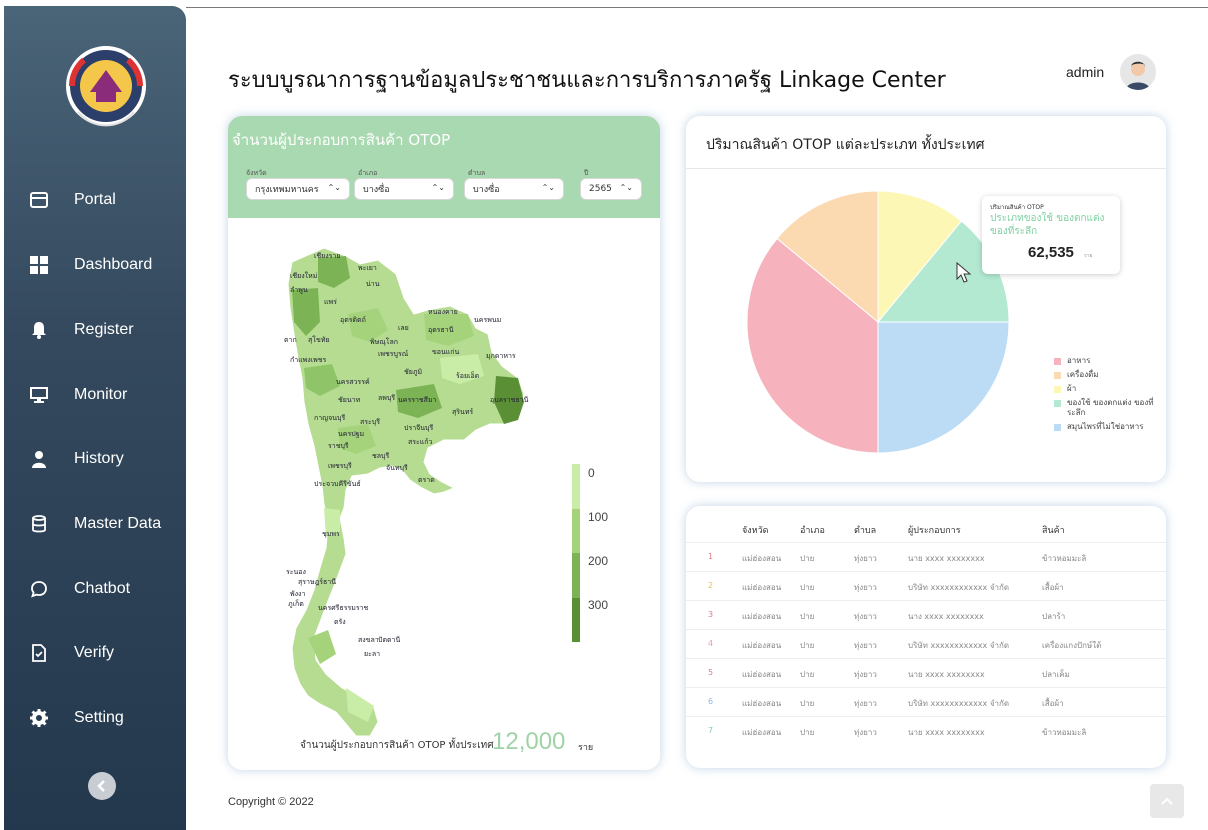 This screenshot has width=1208, height=830. Describe the element at coordinates (1109, 427) in the screenshot. I see `pie-legend-item: สมุนไพรที่ไม่ใช่อาหาร` at that location.